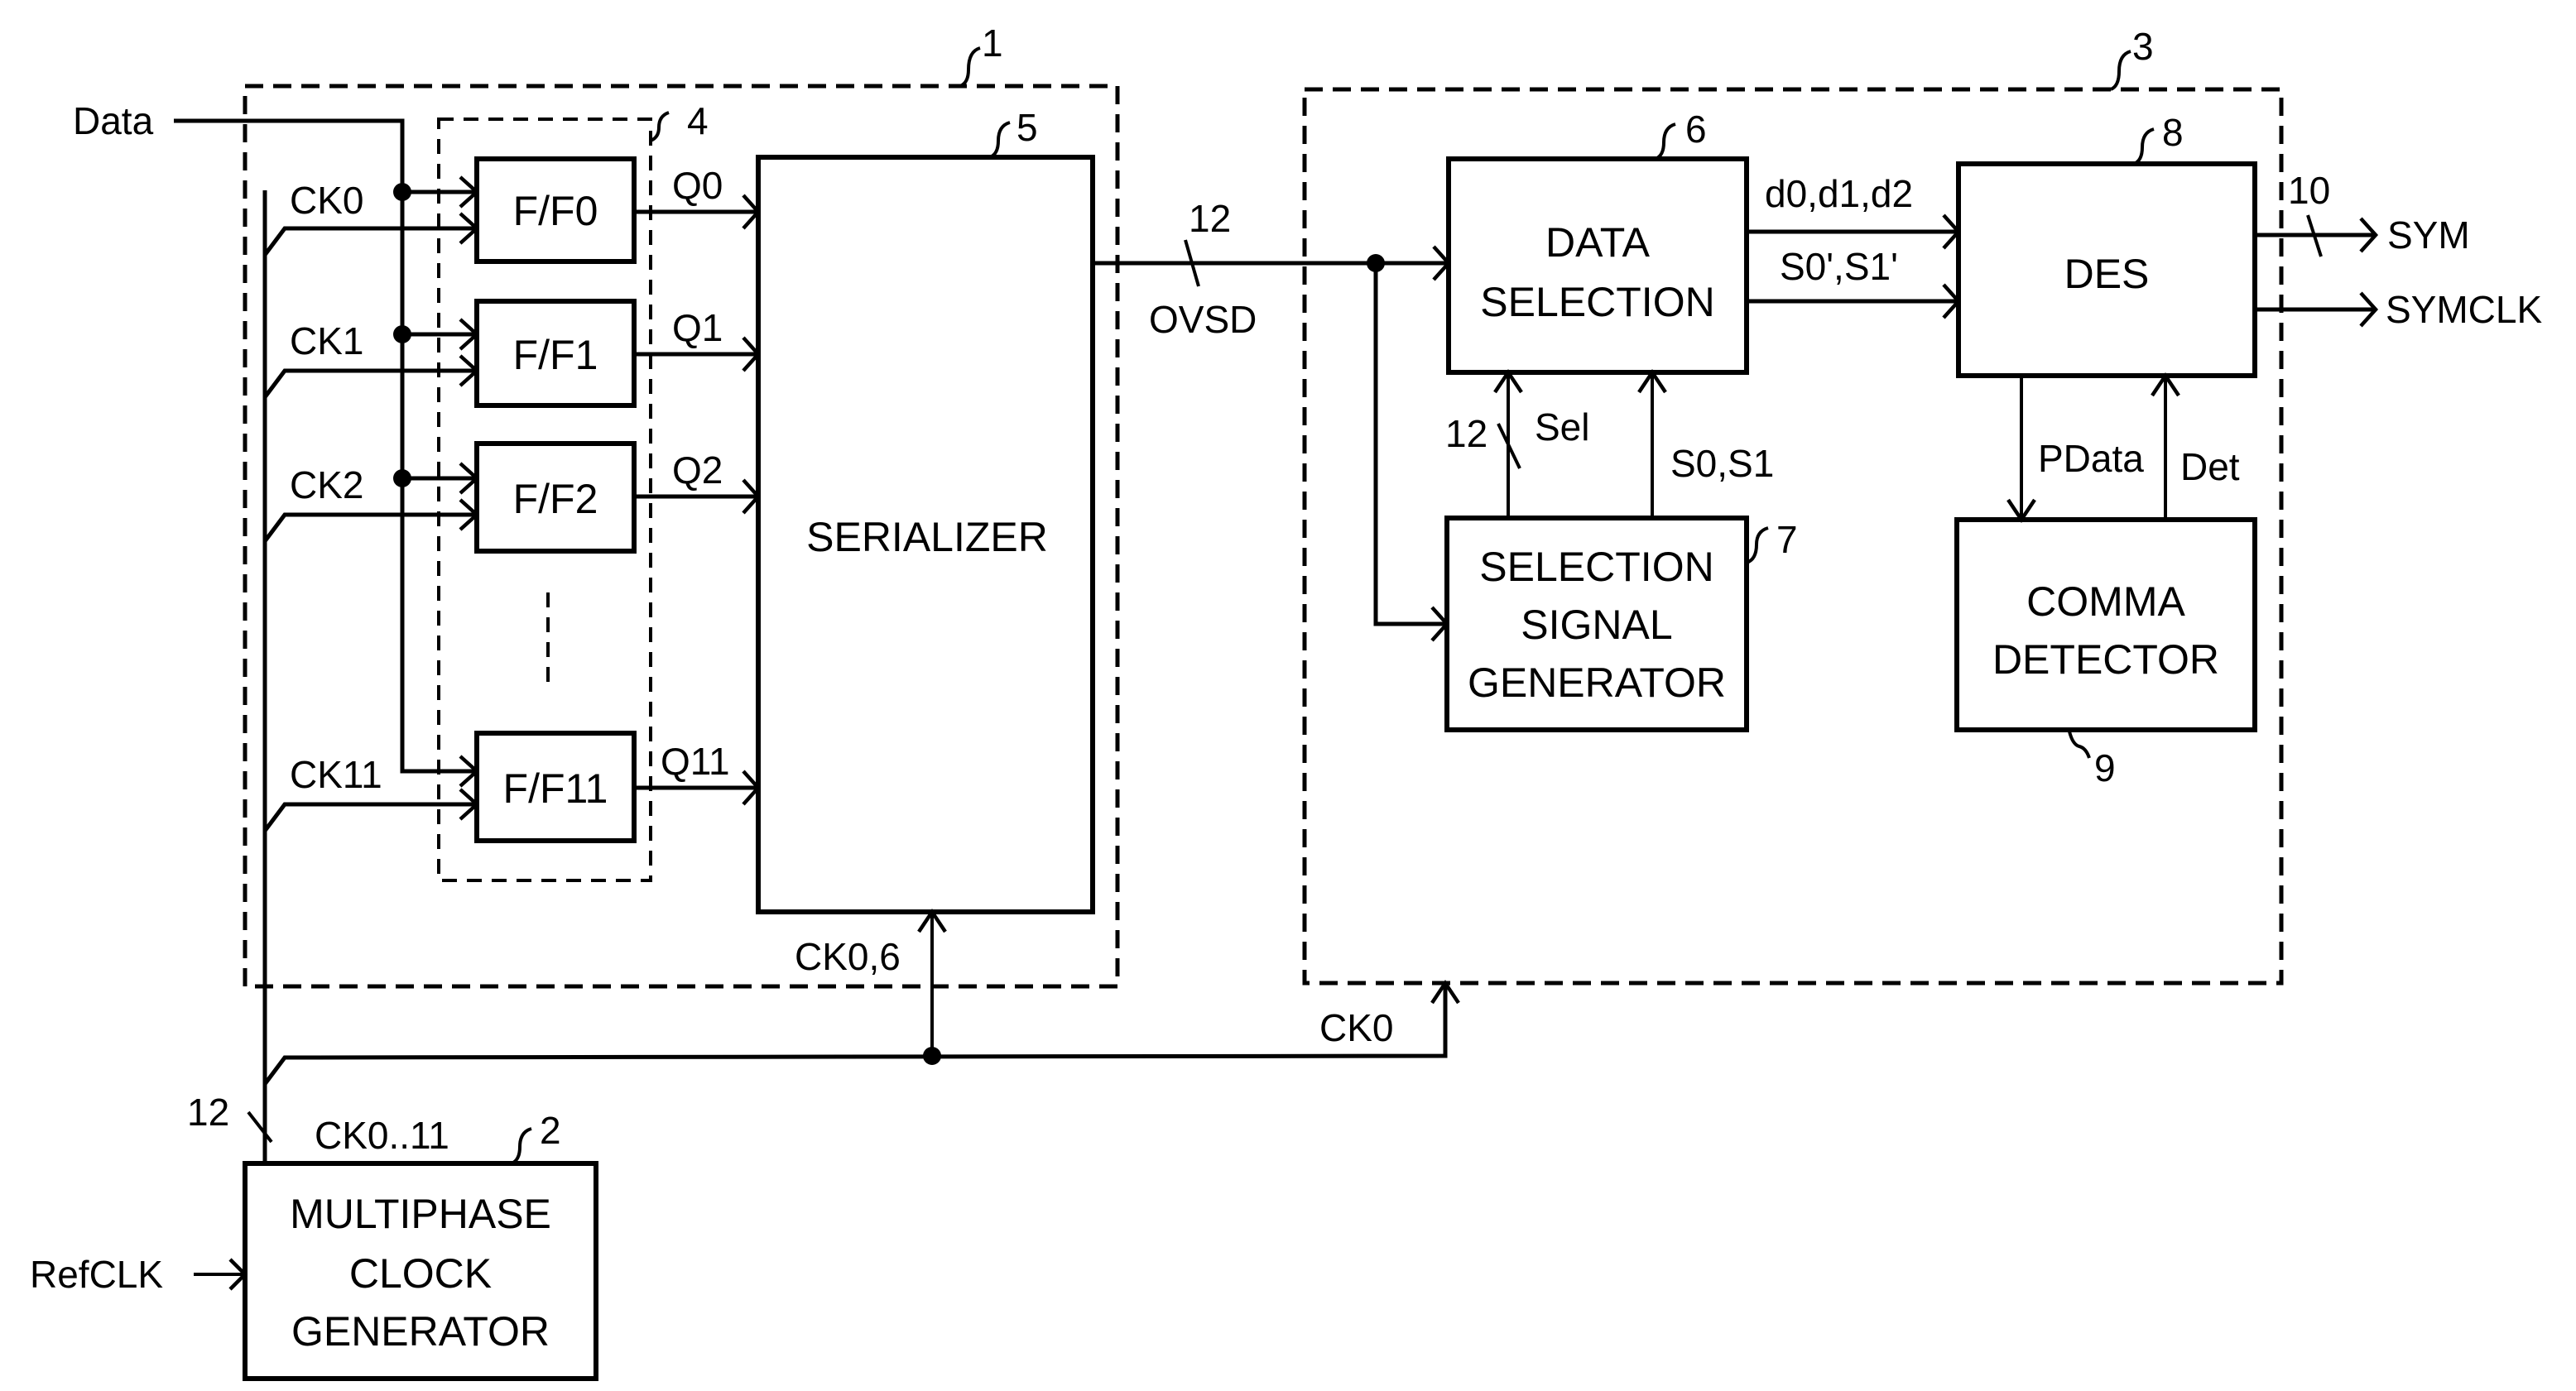 This screenshot has height=1391, width=2576. Describe the element at coordinates (2309, 190) in the screenshot. I see `sym-bus-width-label: 10` at that location.